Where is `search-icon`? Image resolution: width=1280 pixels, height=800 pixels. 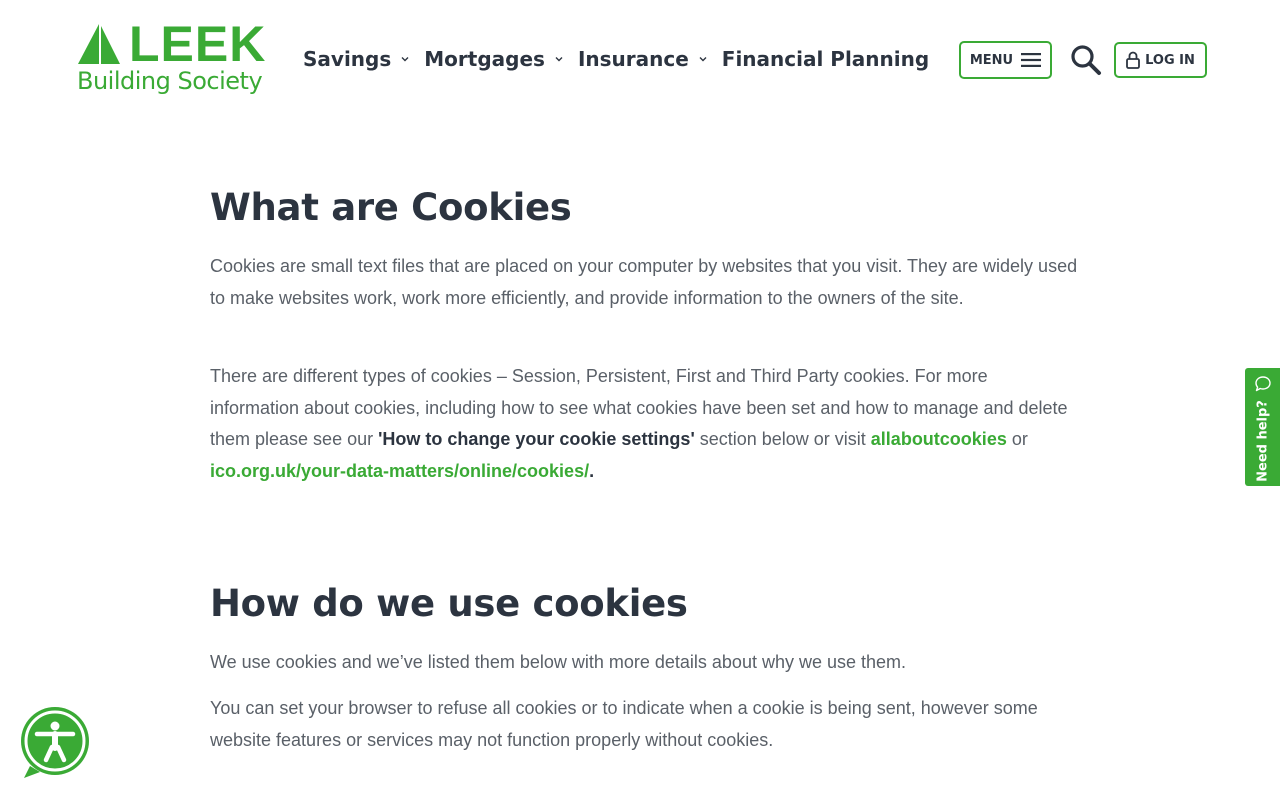
search-icon is located at coordinates (1086, 60).